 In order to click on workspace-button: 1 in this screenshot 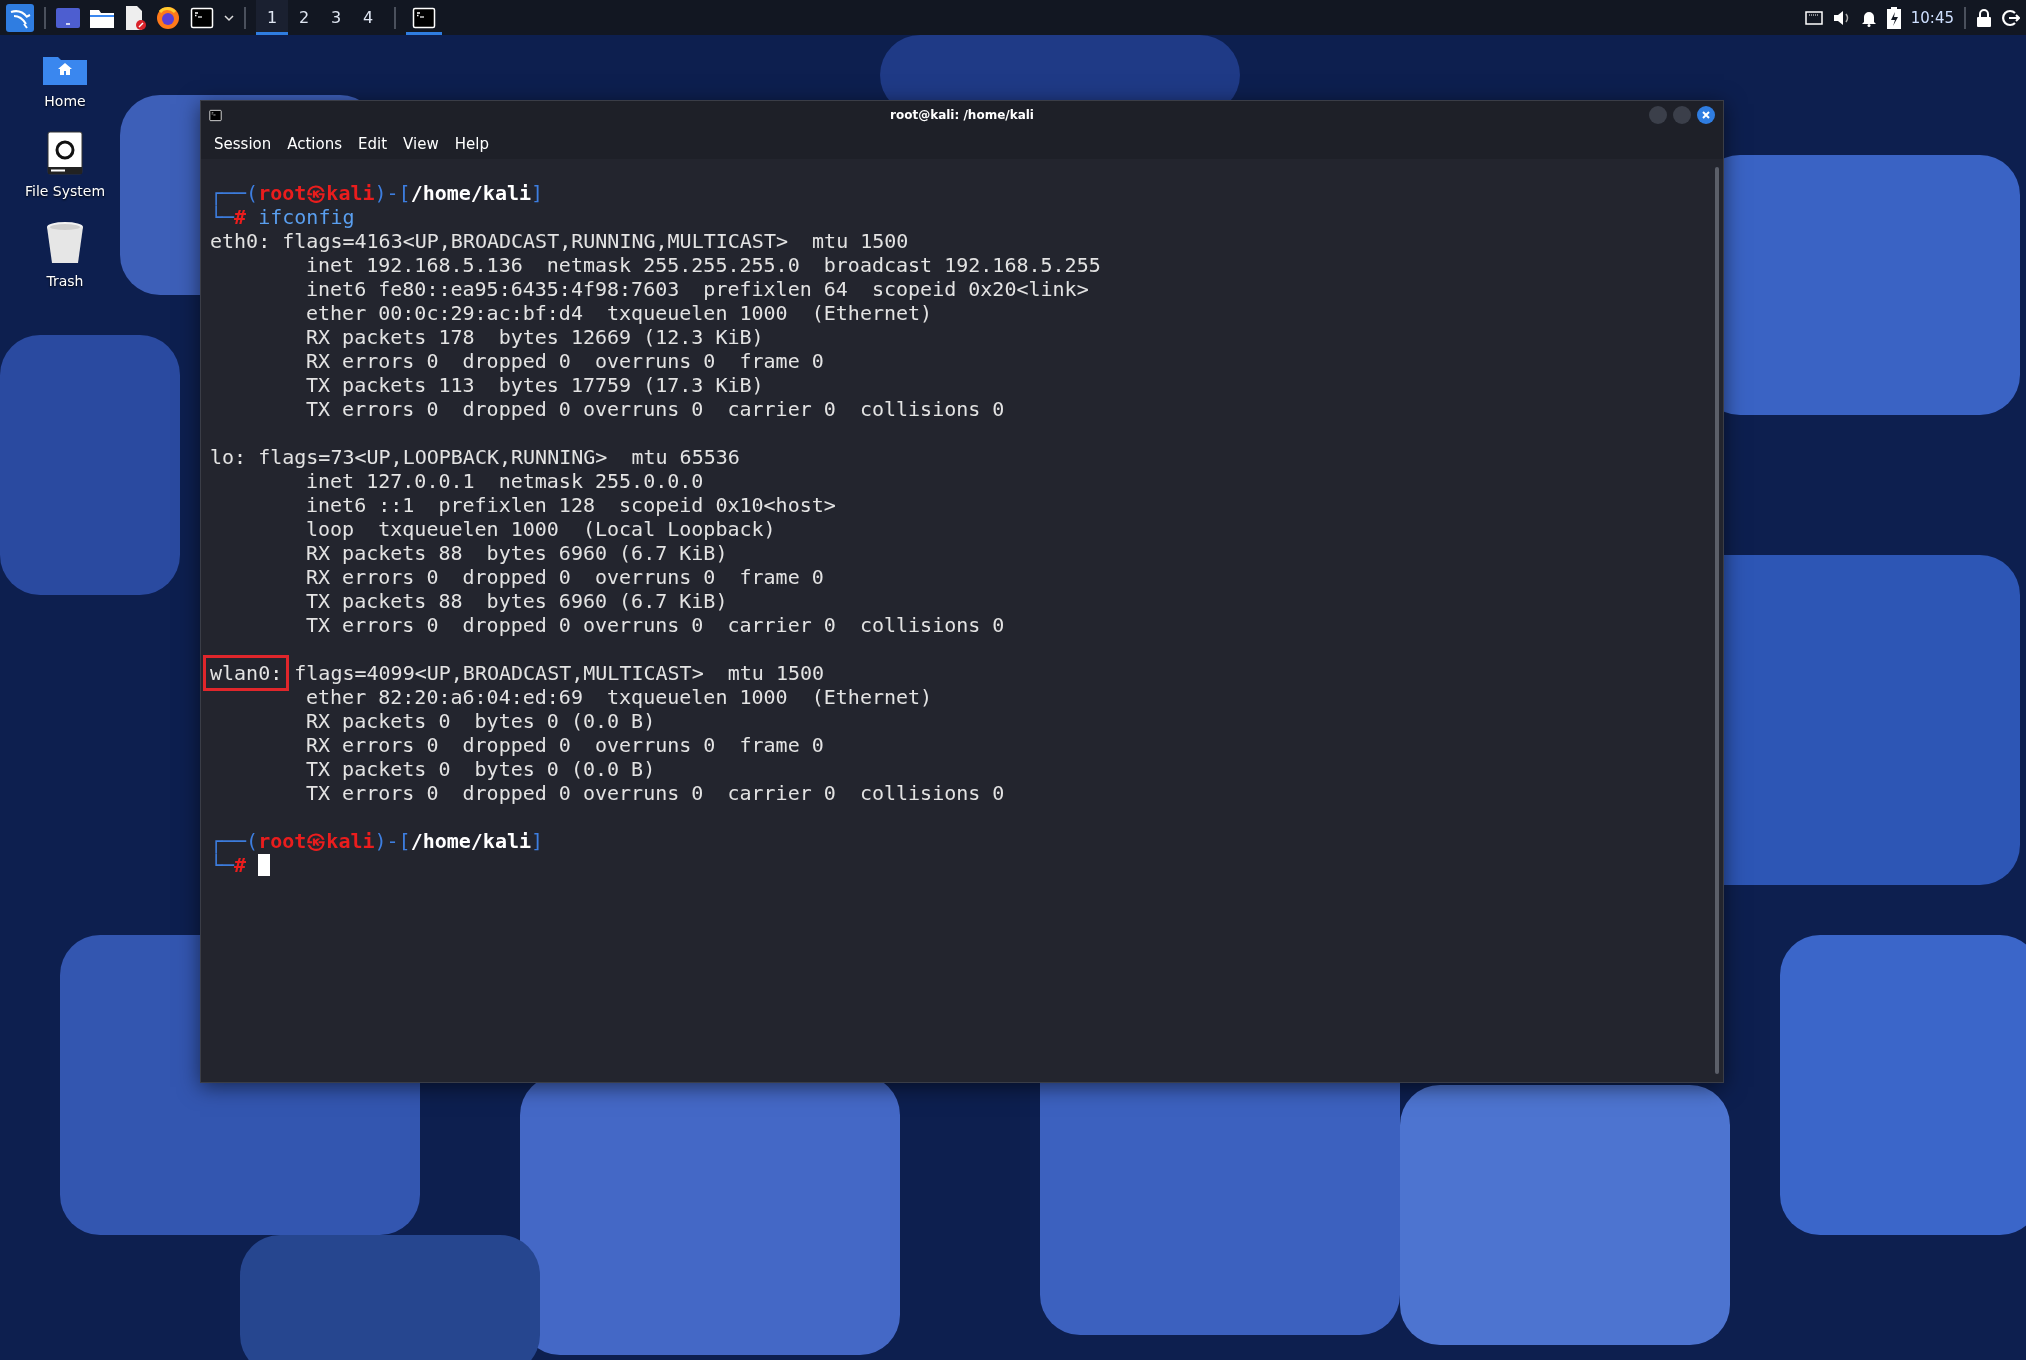, I will do `click(272, 17)`.